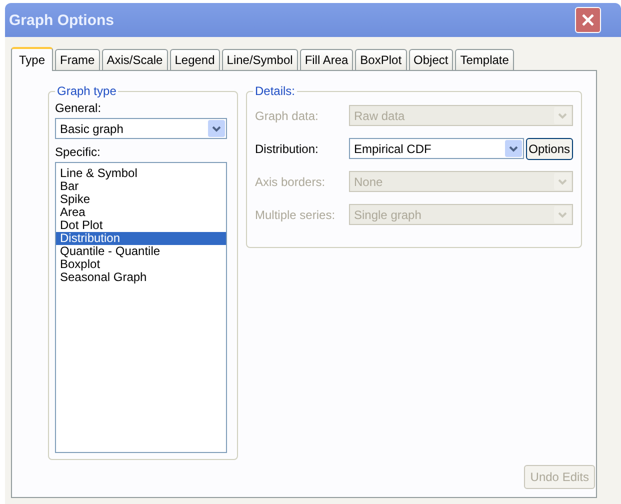  What do you see at coordinates (287, 115) in the screenshot?
I see `field-label: Graph data:` at bounding box center [287, 115].